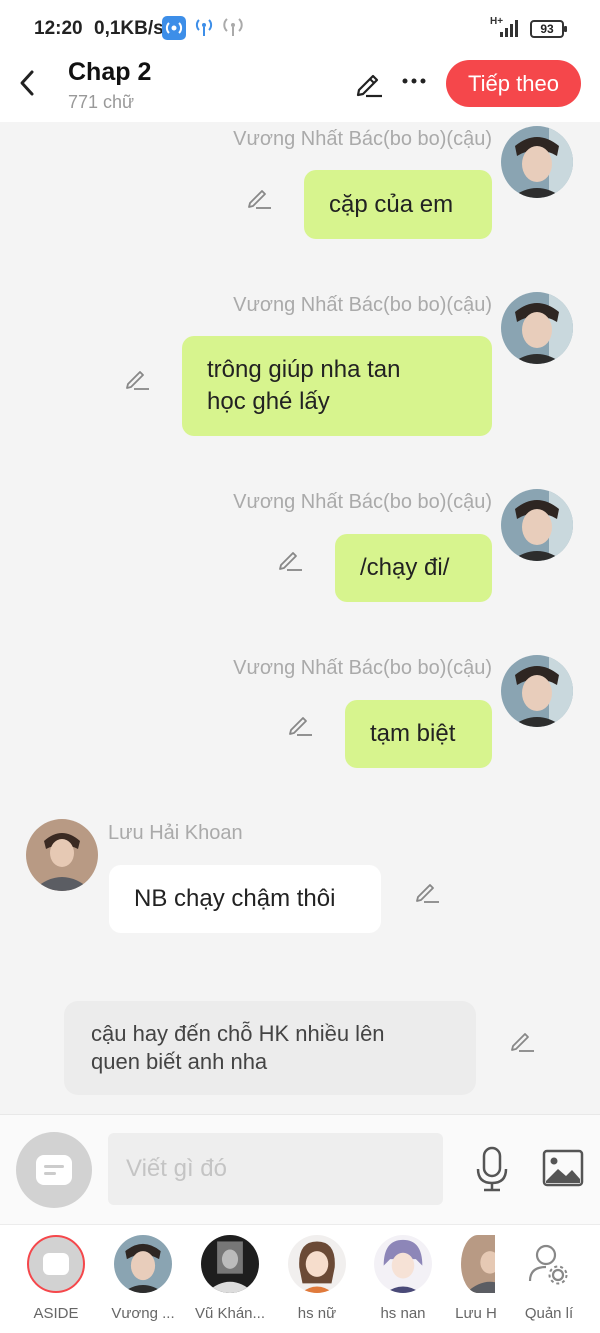 Image resolution: width=600 pixels, height=1333 pixels. I want to click on chapter-title: Chap 2, so click(110, 72).